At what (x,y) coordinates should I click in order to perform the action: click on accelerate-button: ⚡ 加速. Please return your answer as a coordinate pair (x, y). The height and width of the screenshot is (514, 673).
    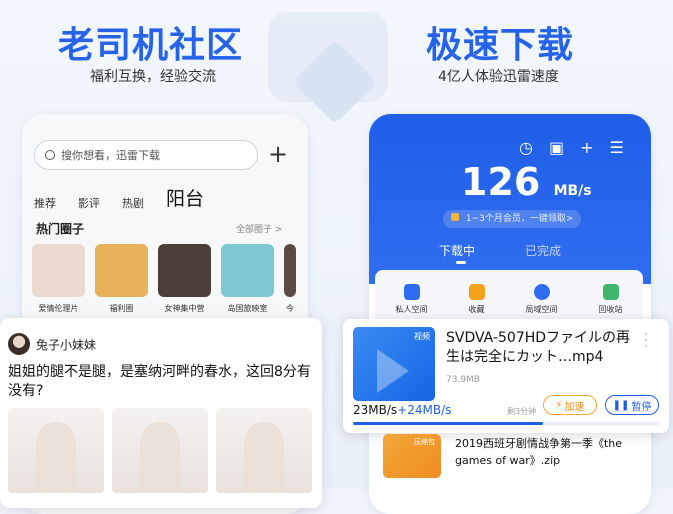
    Looking at the image, I should click on (570, 405).